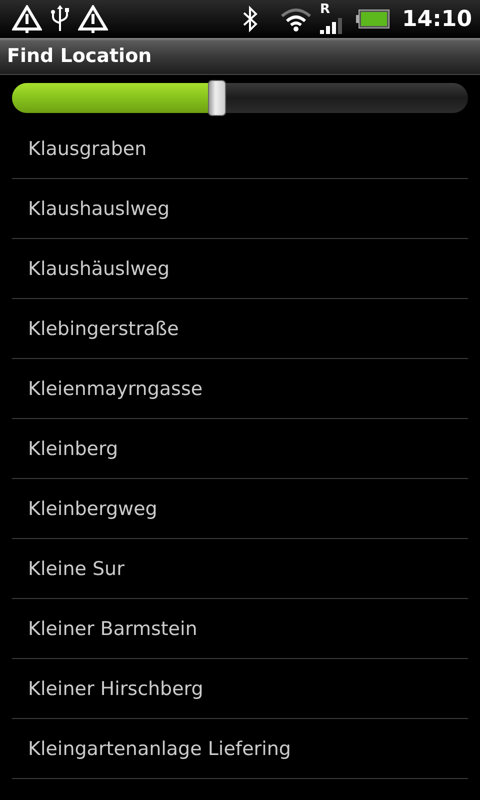 The image size is (480, 800). What do you see at coordinates (240, 449) in the screenshot?
I see `location-list-item: Kleinberg` at bounding box center [240, 449].